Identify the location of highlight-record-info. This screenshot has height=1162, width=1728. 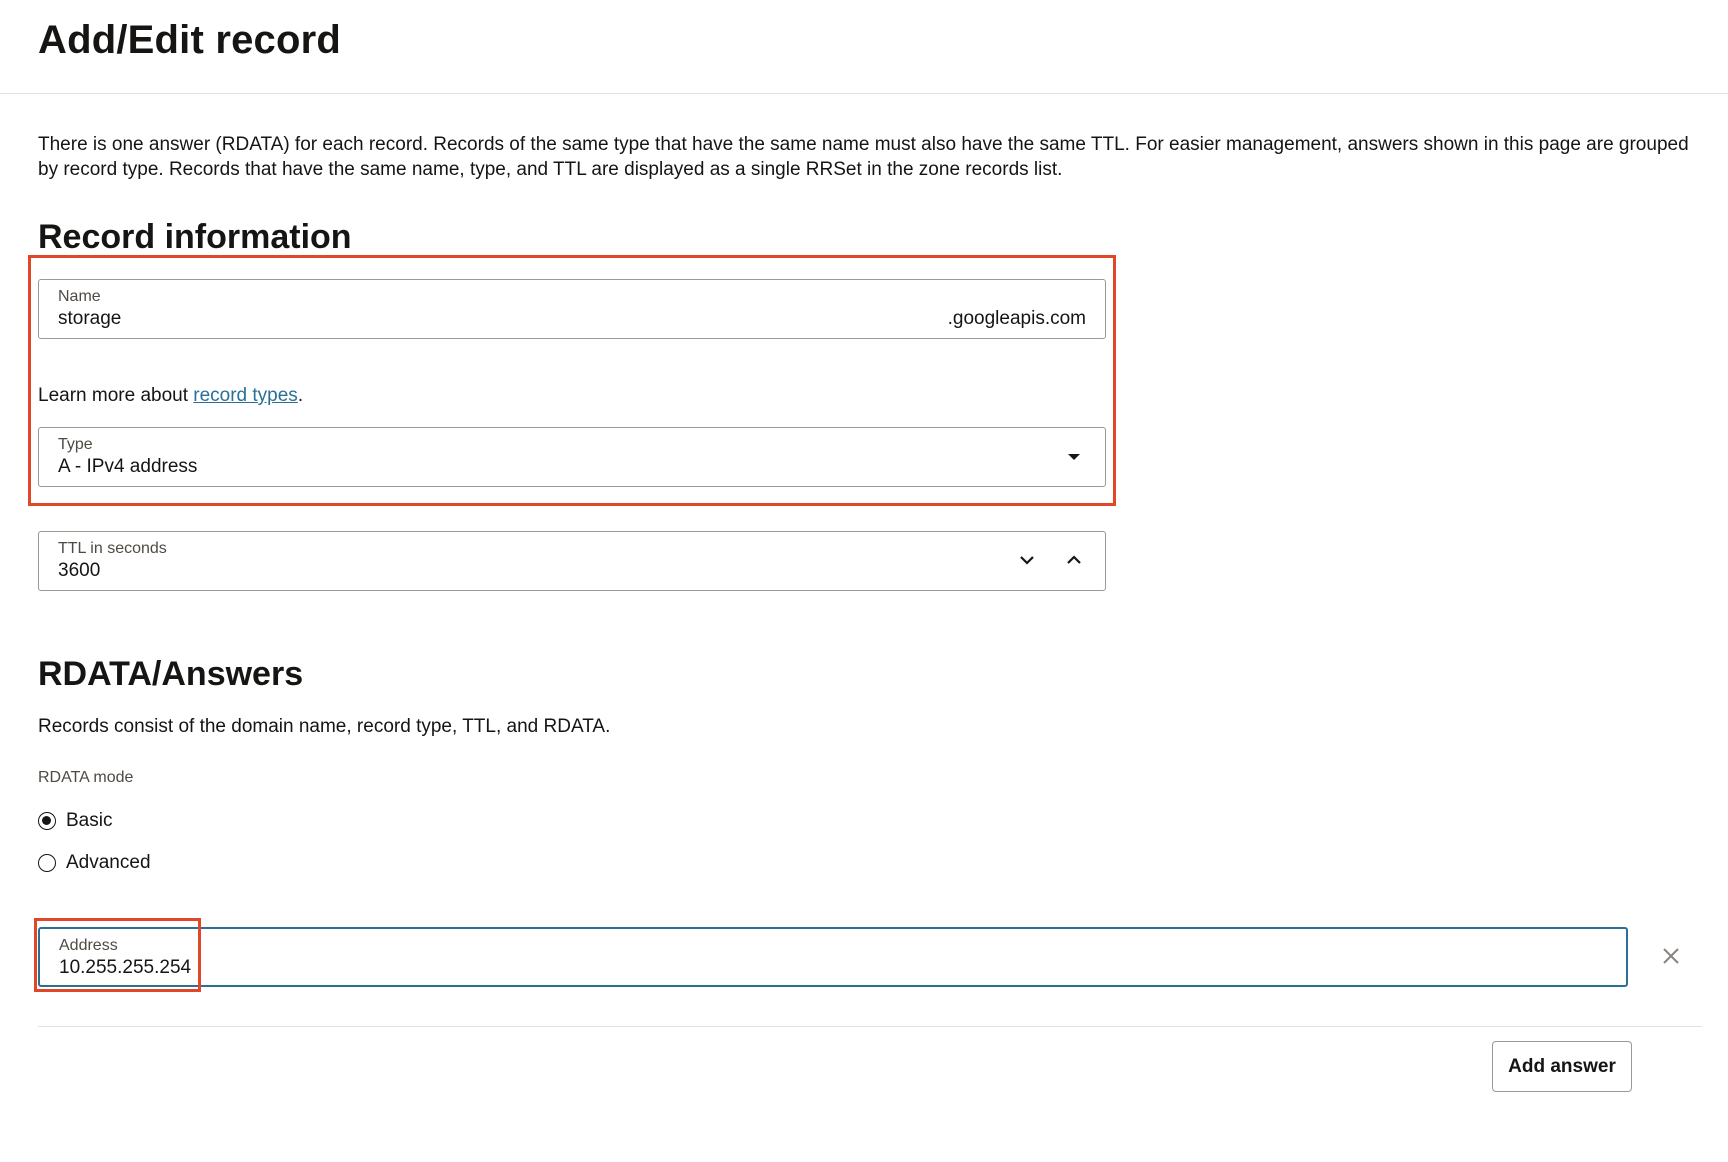
(572, 380).